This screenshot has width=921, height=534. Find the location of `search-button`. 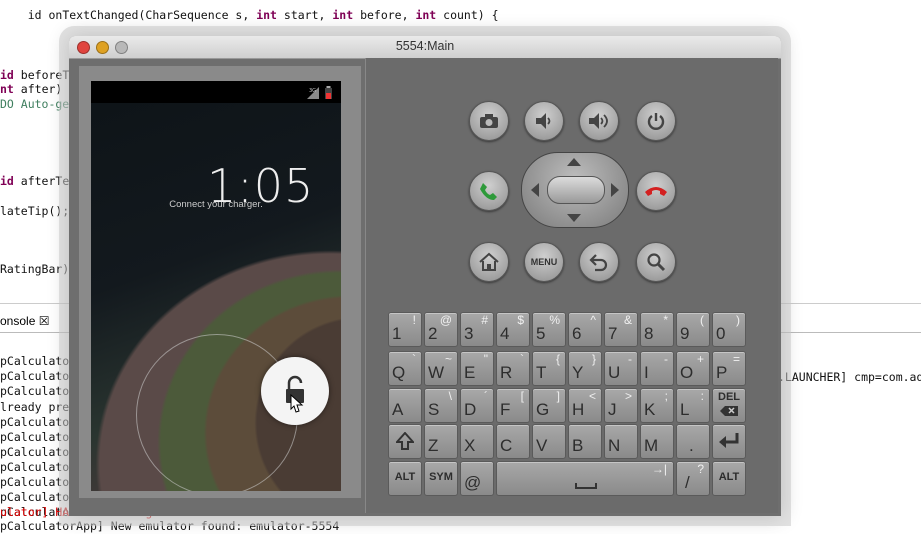

search-button is located at coordinates (656, 262).